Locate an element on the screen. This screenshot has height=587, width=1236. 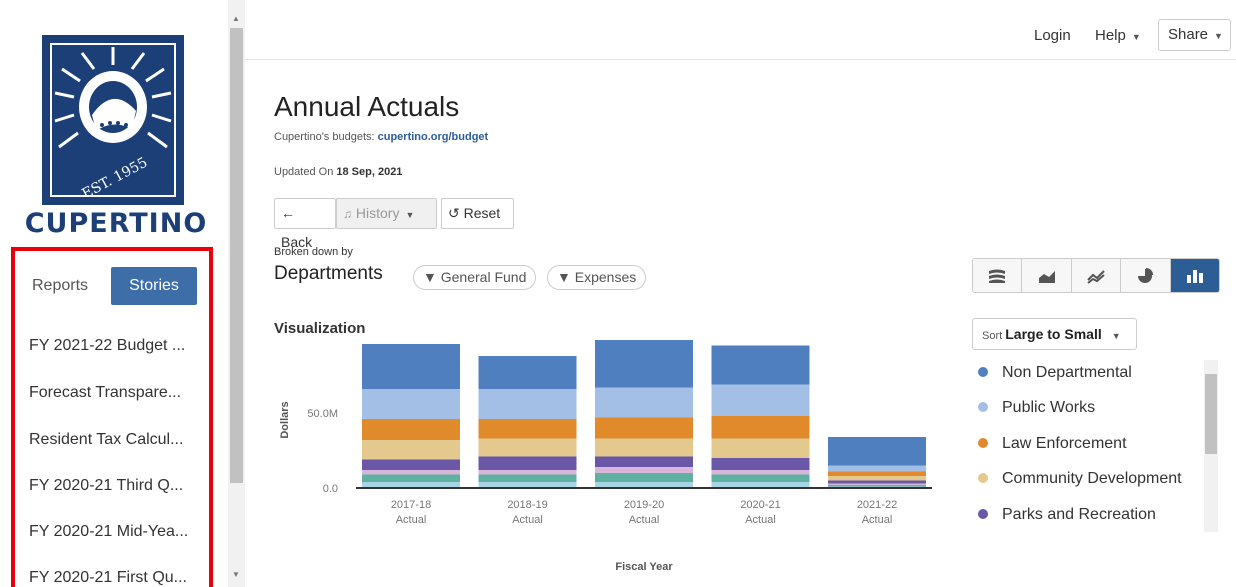
share-button: Share ▼ is located at coordinates (1194, 35).